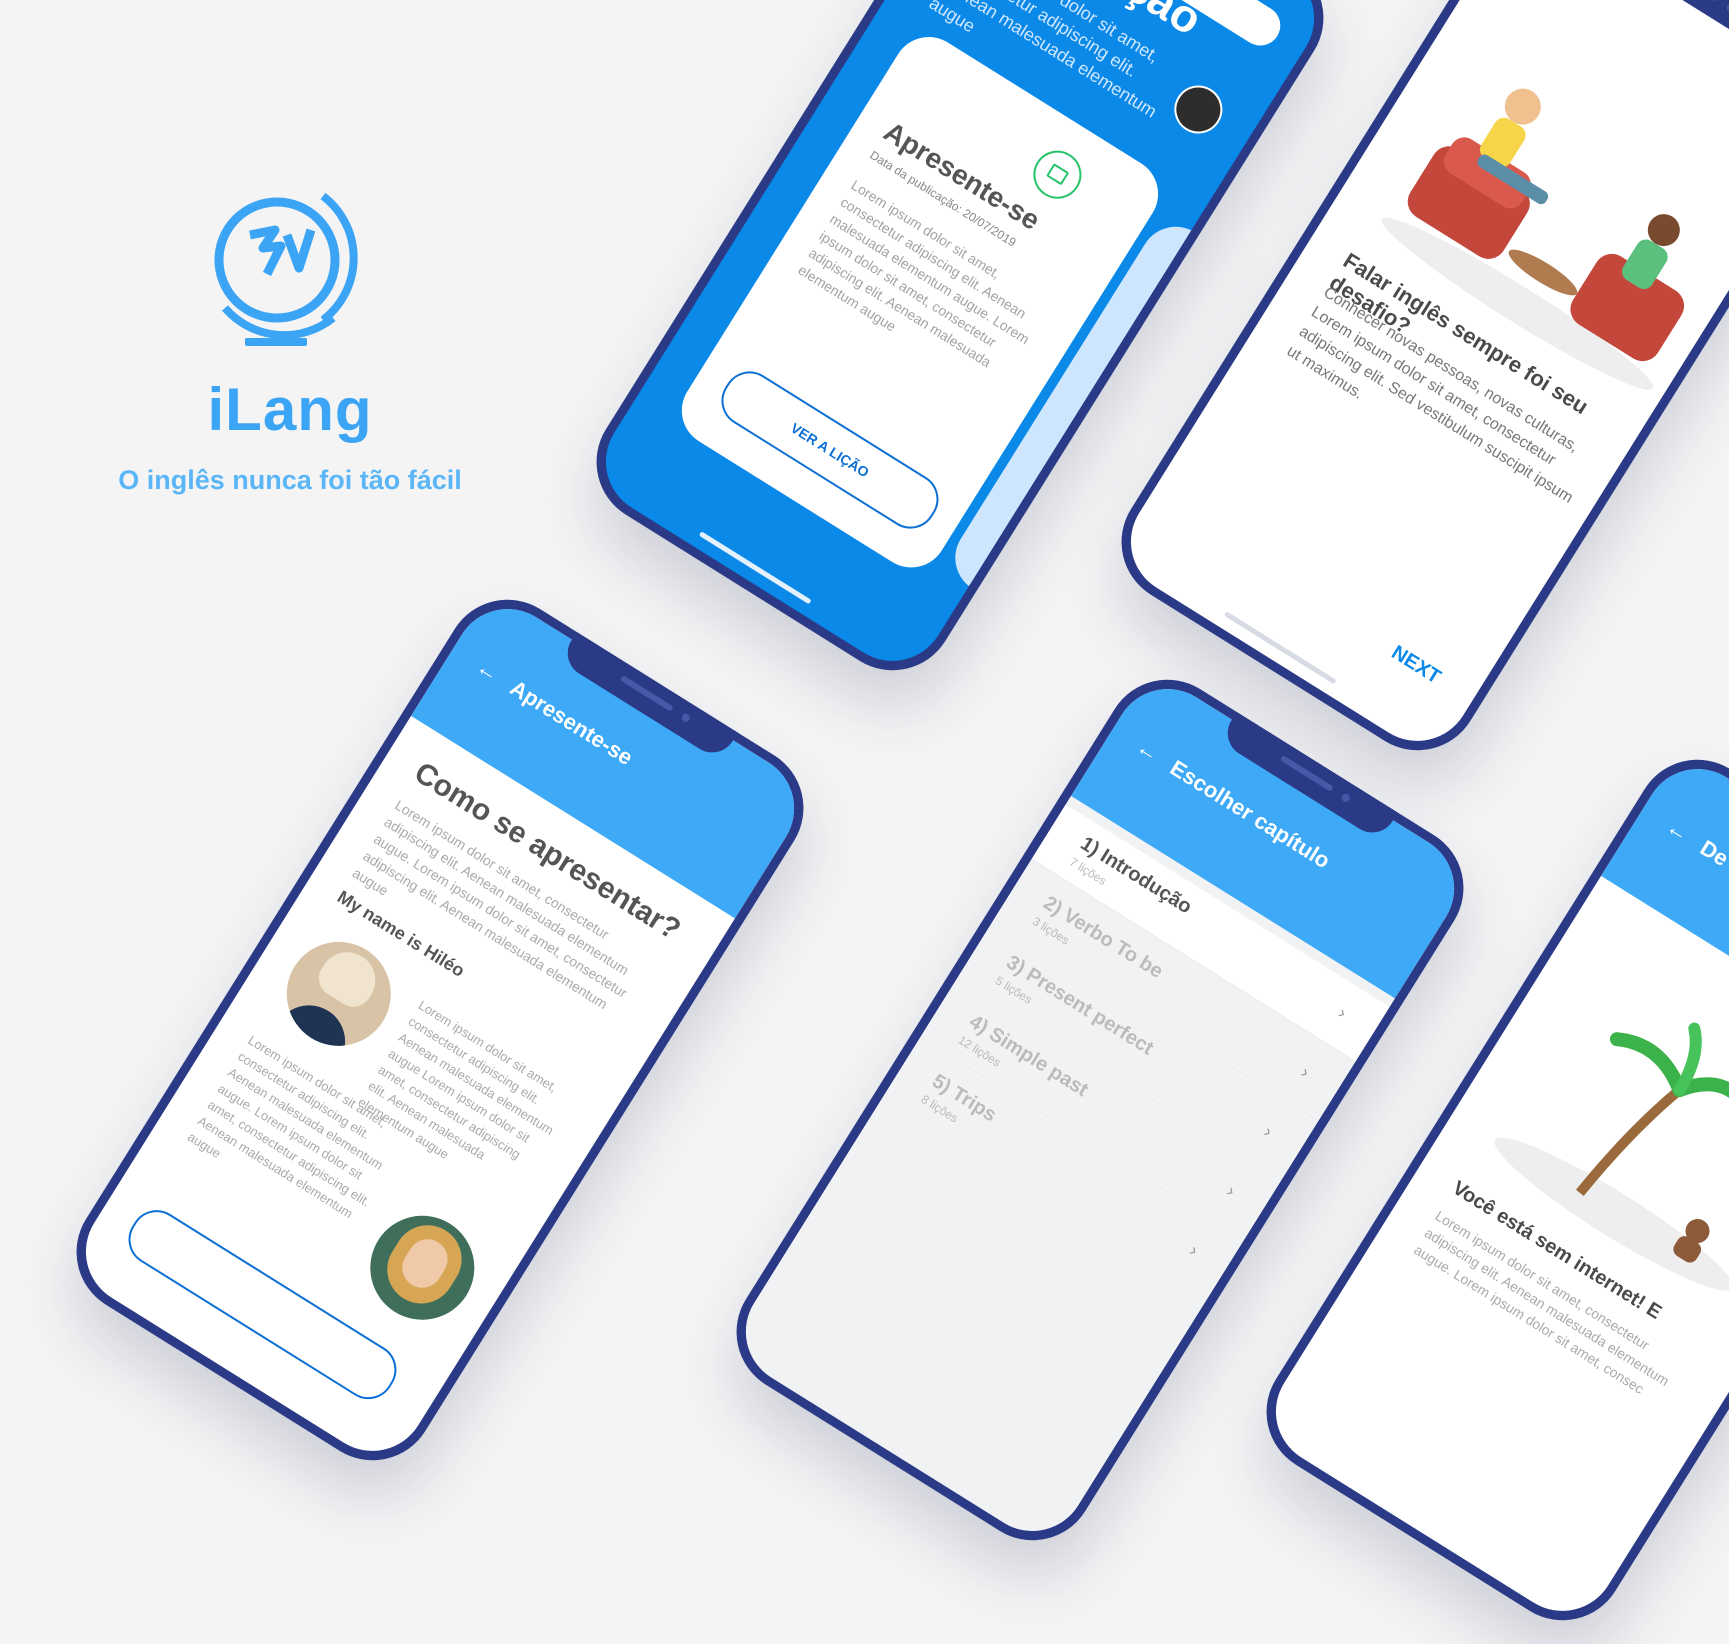 The width and height of the screenshot is (1729, 1644). What do you see at coordinates (1712, 853) in the screenshot?
I see `app-bar-title: De` at bounding box center [1712, 853].